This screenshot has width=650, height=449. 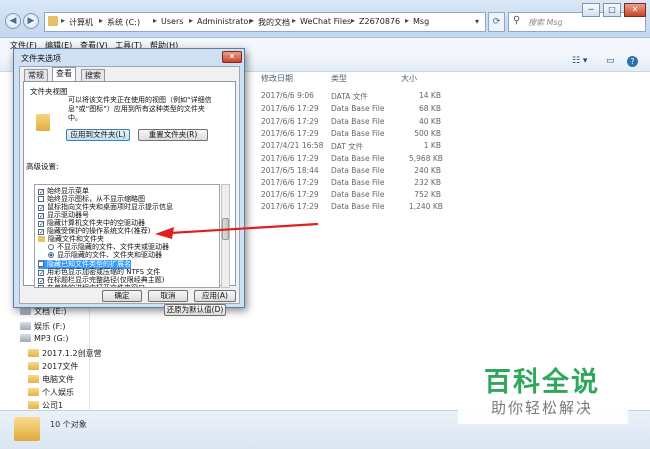 I want to click on arrow-line, so click(x=244, y=228).